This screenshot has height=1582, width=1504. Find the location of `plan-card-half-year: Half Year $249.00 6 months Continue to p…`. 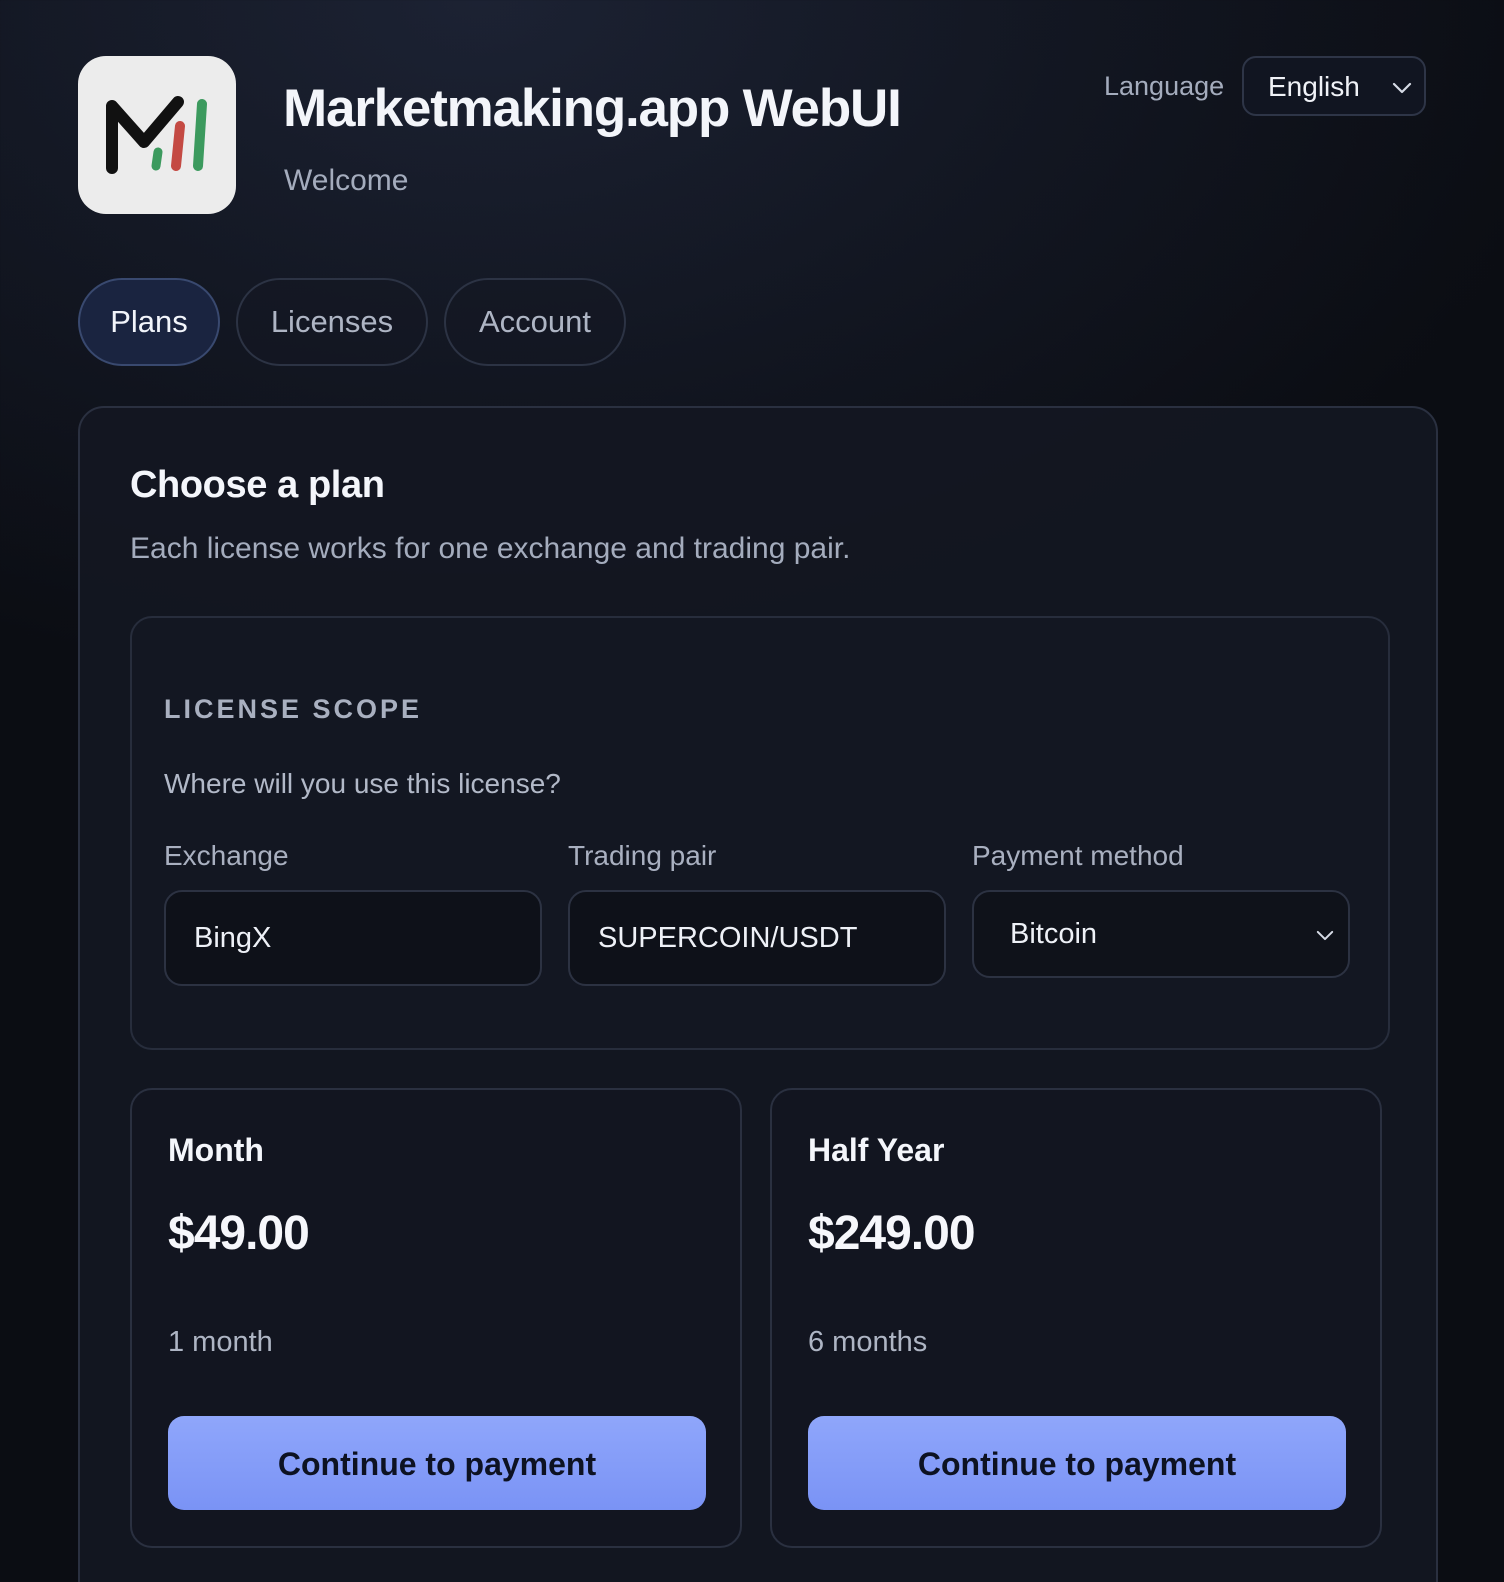

plan-card-half-year: Half Year $249.00 6 months Continue to p… is located at coordinates (1076, 1318).